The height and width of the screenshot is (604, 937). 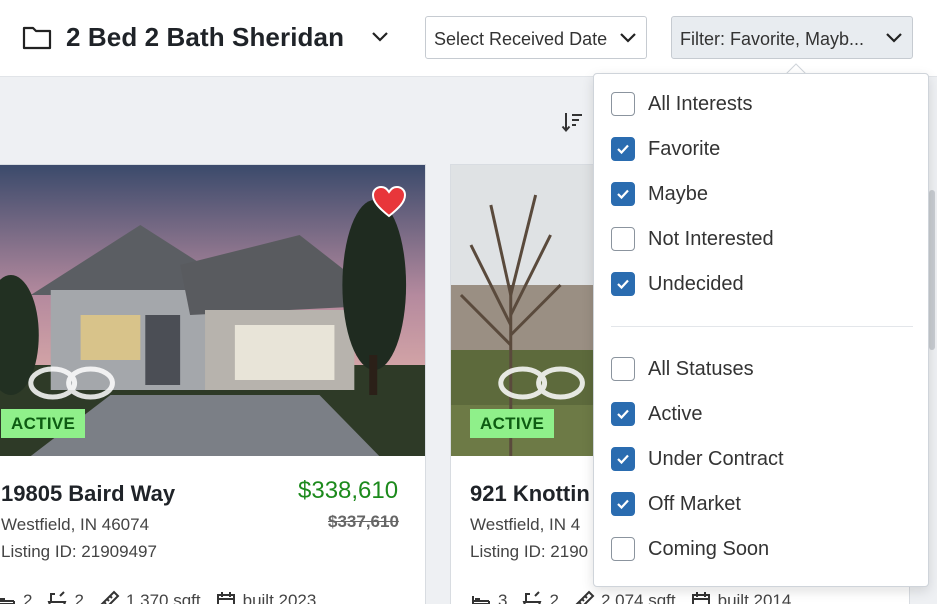 I want to click on option-all-statuses: All Statuses, so click(x=682, y=369).